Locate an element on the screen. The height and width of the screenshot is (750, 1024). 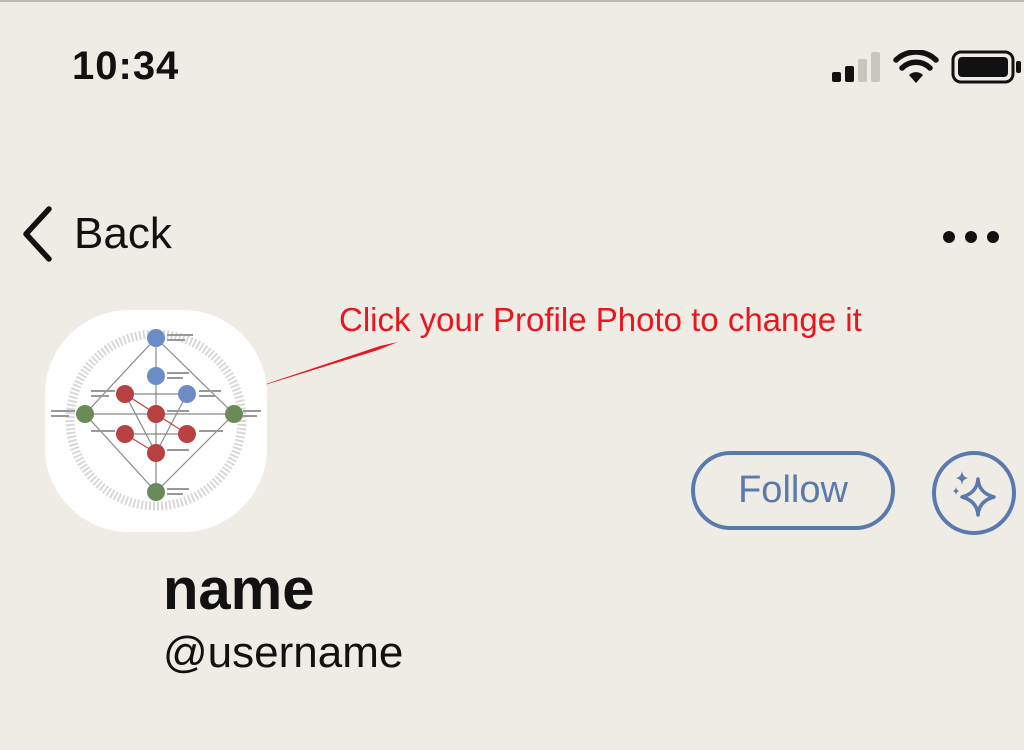
profile-avatar is located at coordinates (156, 421).